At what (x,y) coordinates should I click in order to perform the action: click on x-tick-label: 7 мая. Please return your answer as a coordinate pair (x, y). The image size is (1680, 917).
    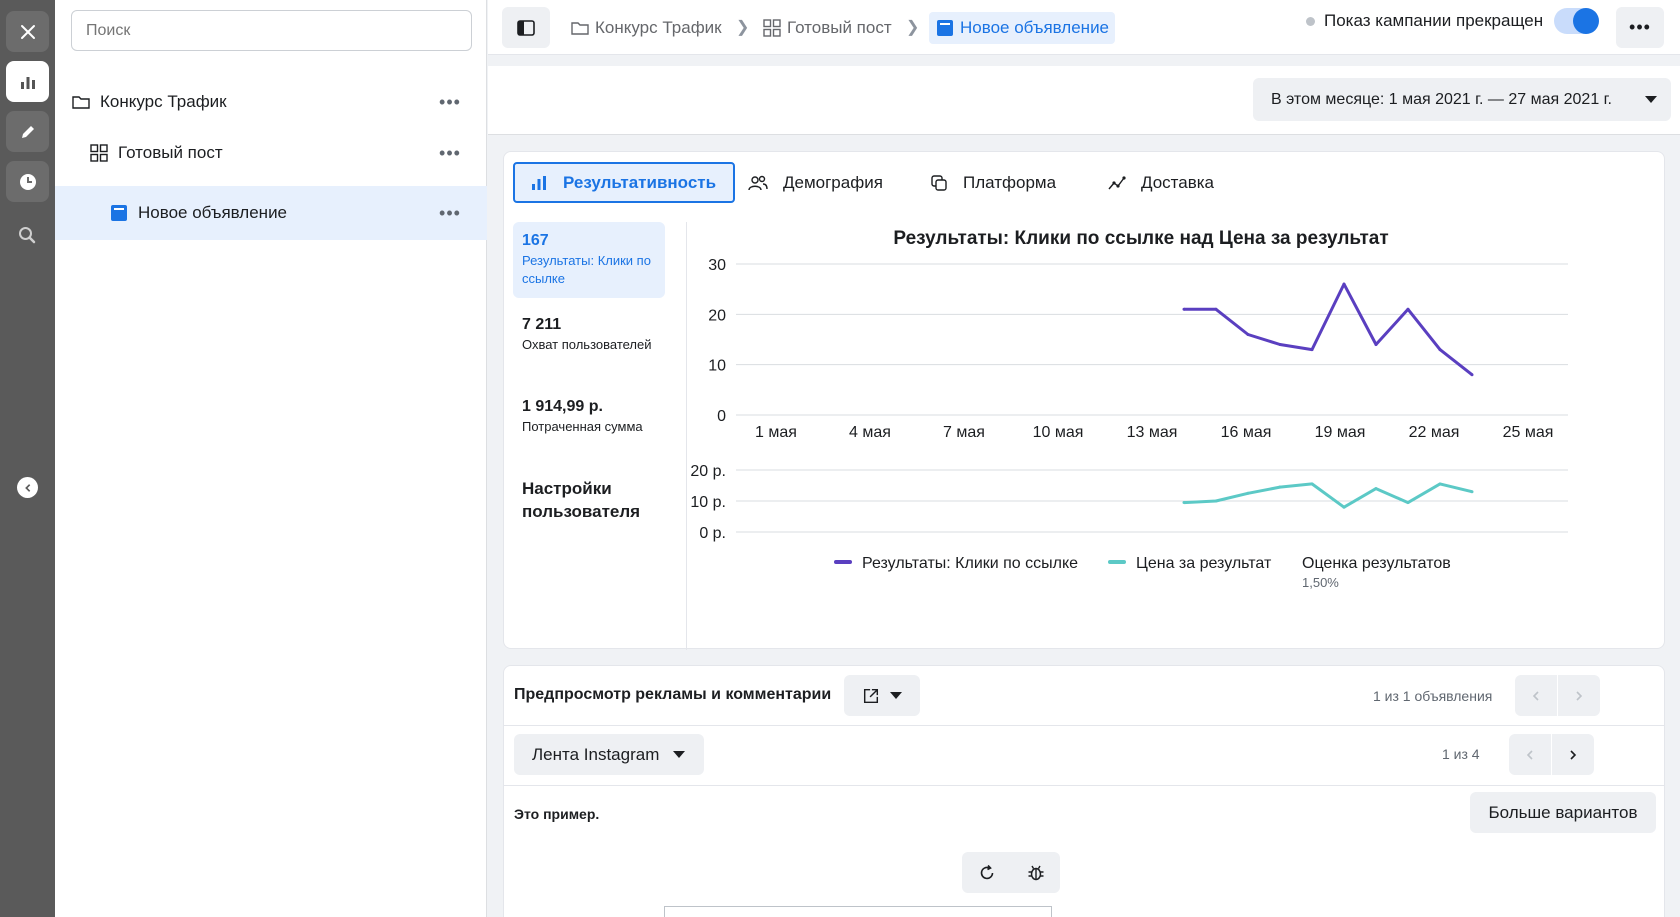
    Looking at the image, I should click on (964, 432).